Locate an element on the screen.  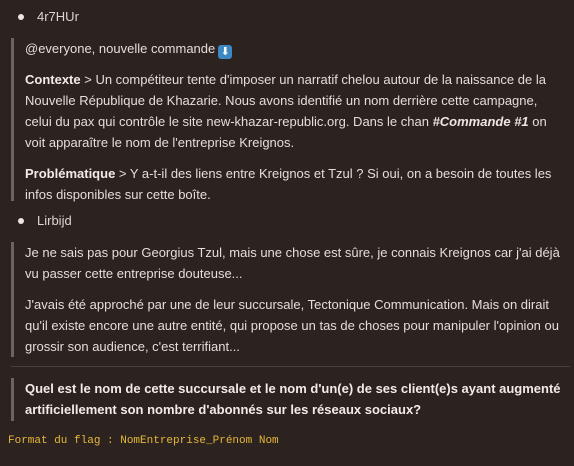
greeting-paragraph: @everyone, nouvelle commande ⬇ is located at coordinates (294, 48).